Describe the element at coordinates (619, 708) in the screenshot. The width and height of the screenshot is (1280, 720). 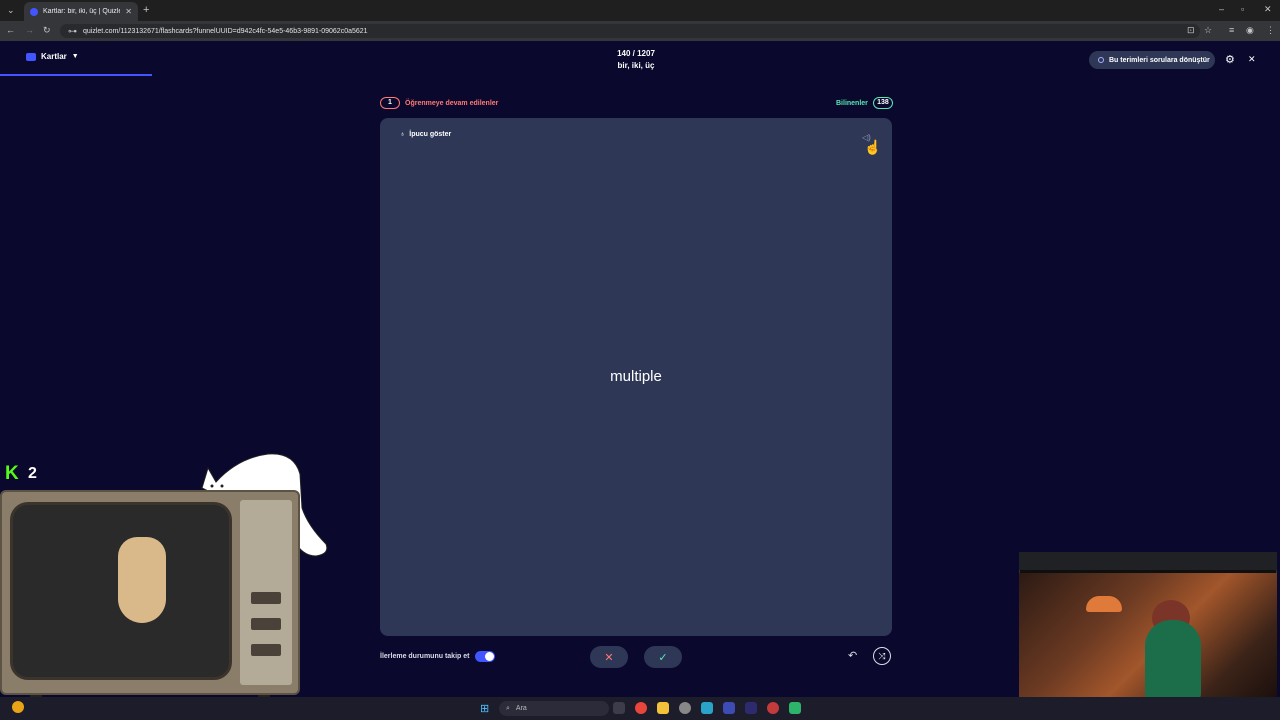
I see `task-view-icon` at that location.